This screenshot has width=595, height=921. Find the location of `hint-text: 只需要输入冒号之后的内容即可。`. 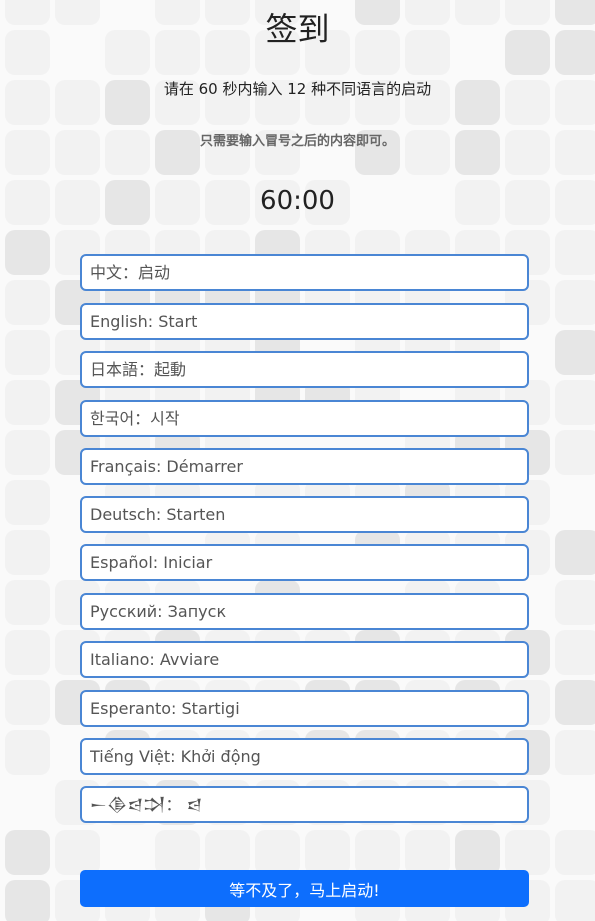

hint-text: 只需要输入冒号之后的内容即可。 is located at coordinates (297, 141).